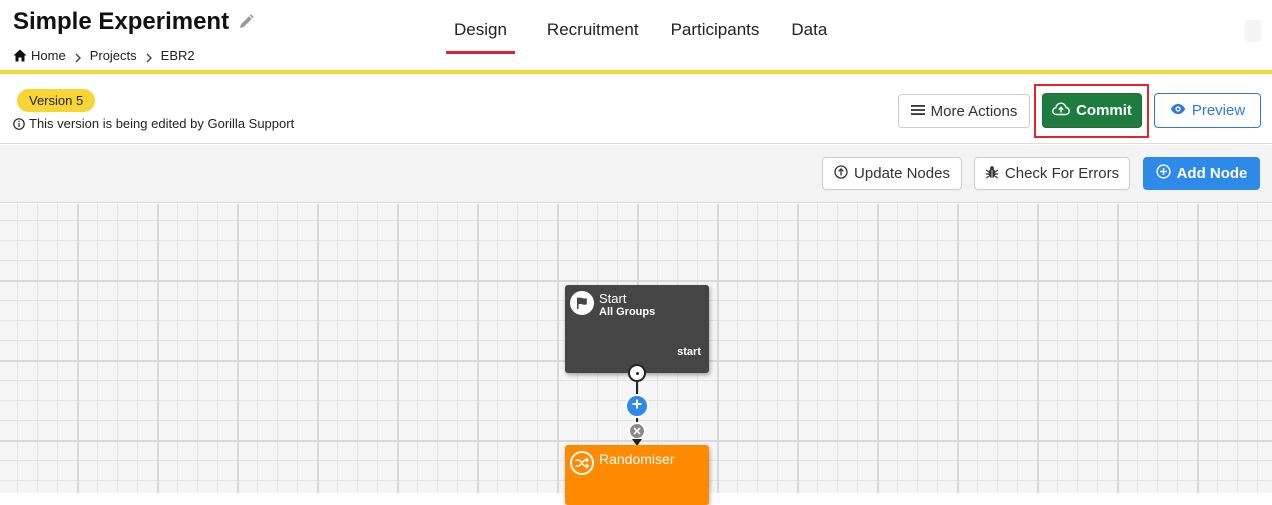 The width and height of the screenshot is (1272, 505). I want to click on randomiser-node-title: Randomiser, so click(637, 459).